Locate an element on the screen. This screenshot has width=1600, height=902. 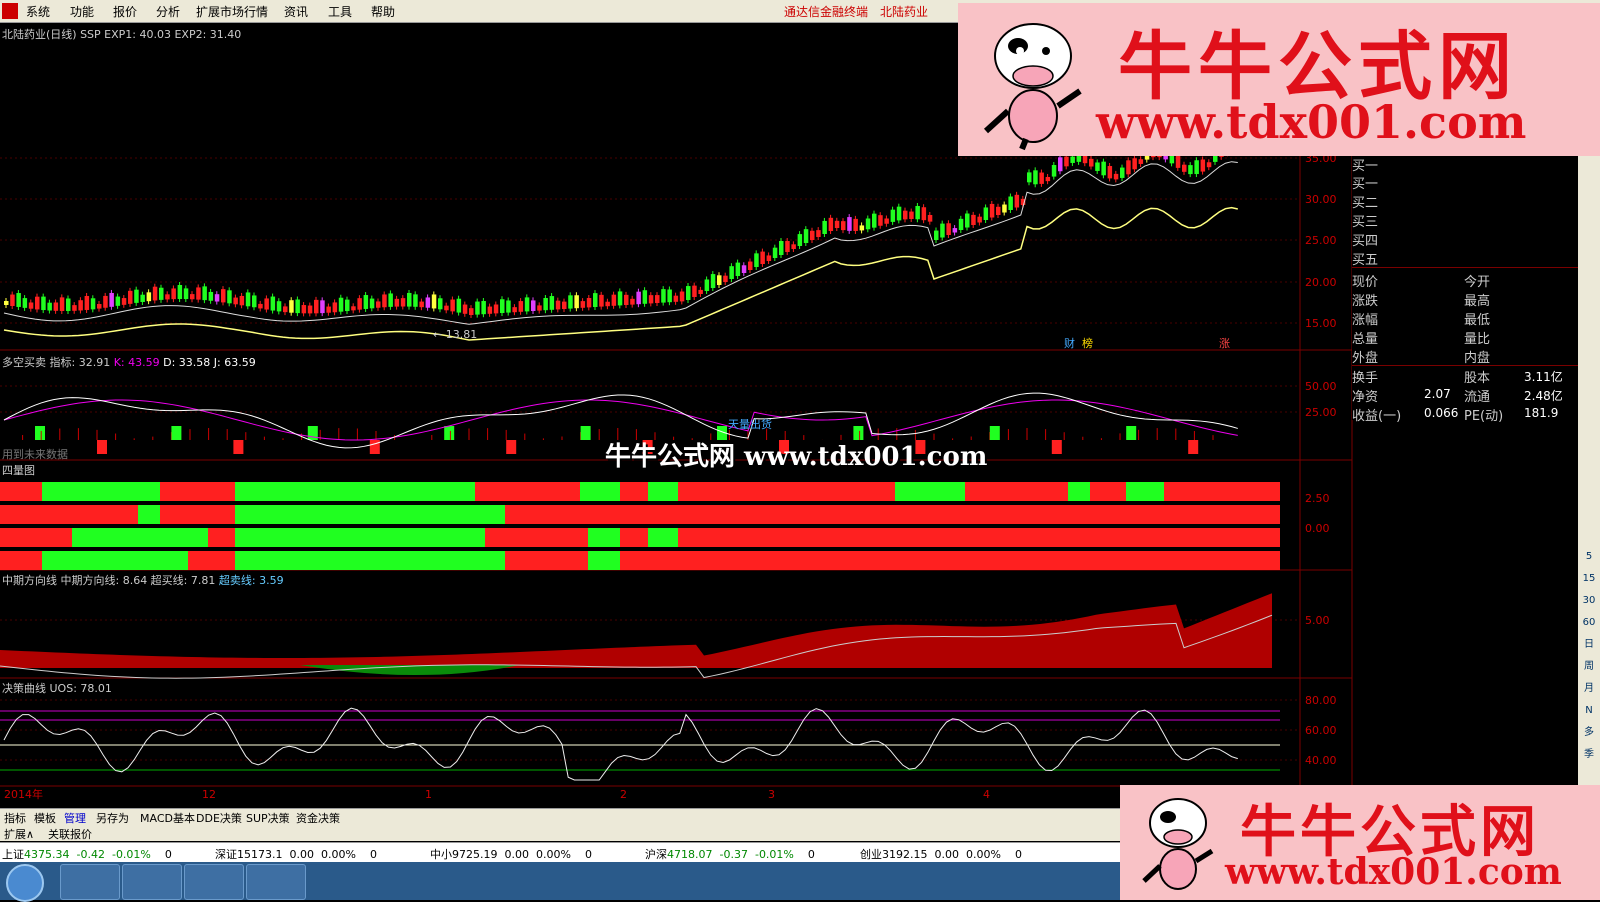
trading-taskbar-icon is located at coordinates (214, 882).